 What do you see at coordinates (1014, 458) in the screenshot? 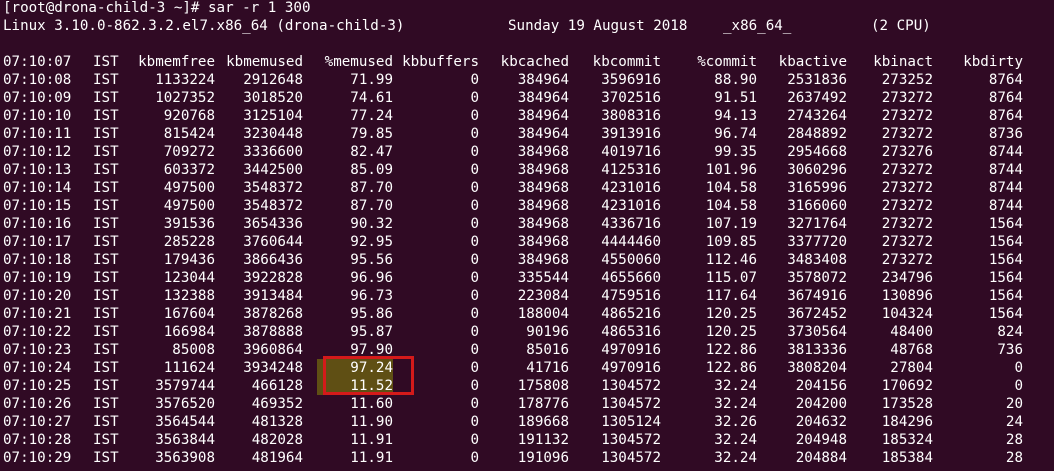
I see `cell-kbdirty: 28` at bounding box center [1014, 458].